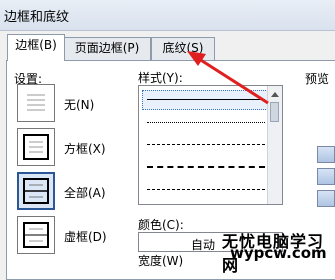  I want to click on watermark-url: wypcw.com, so click(278, 253).